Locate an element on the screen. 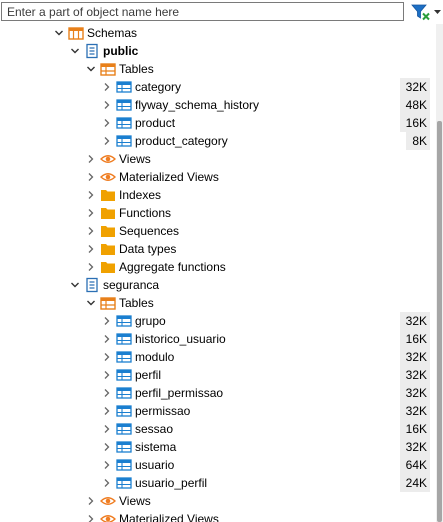 This screenshot has width=443, height=522. tree-node-public-views: Views is located at coordinates (218, 159).